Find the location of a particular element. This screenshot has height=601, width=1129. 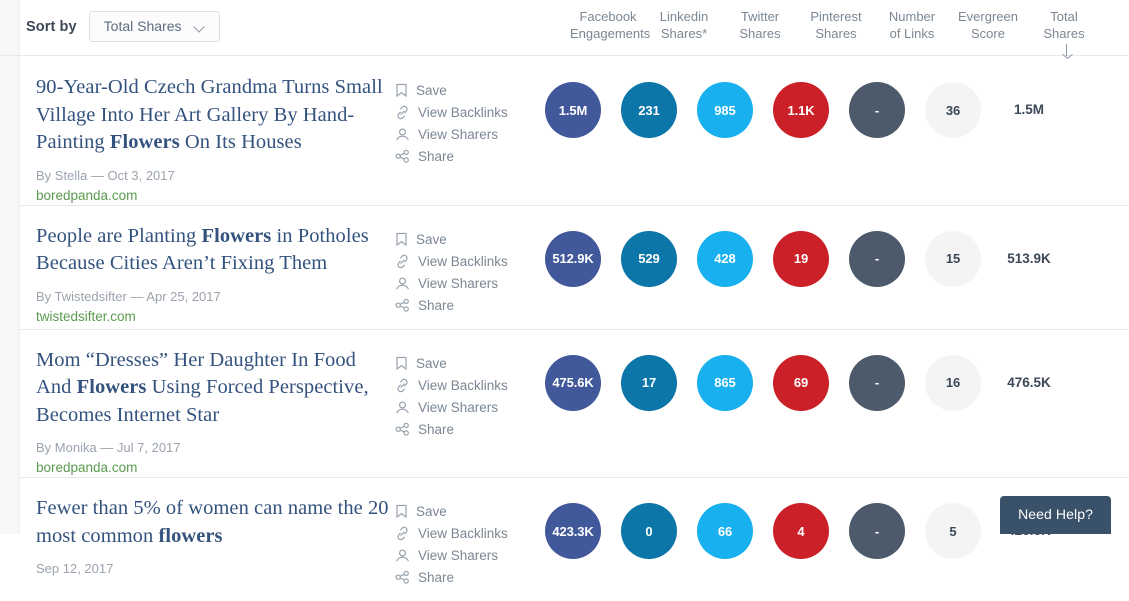

article-byline: By Twistedsifter — Apr 25, 2017 is located at coordinates (128, 296).